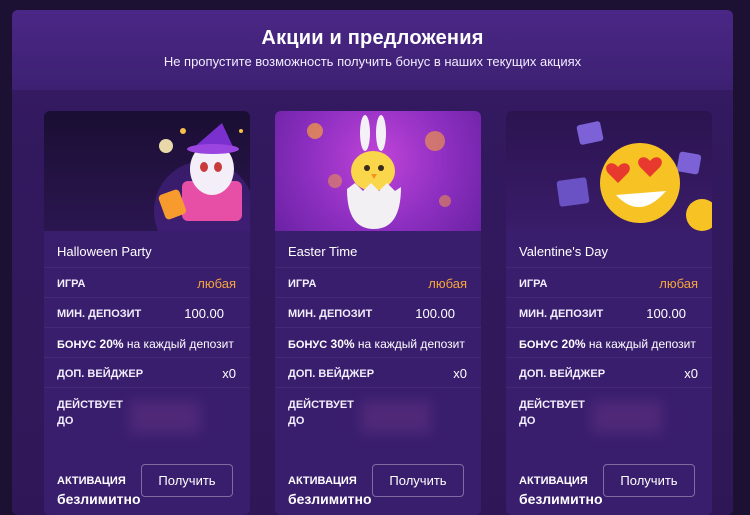  I want to click on value-bonus: БОНУС 30% на каждый депозит, so click(376, 344).